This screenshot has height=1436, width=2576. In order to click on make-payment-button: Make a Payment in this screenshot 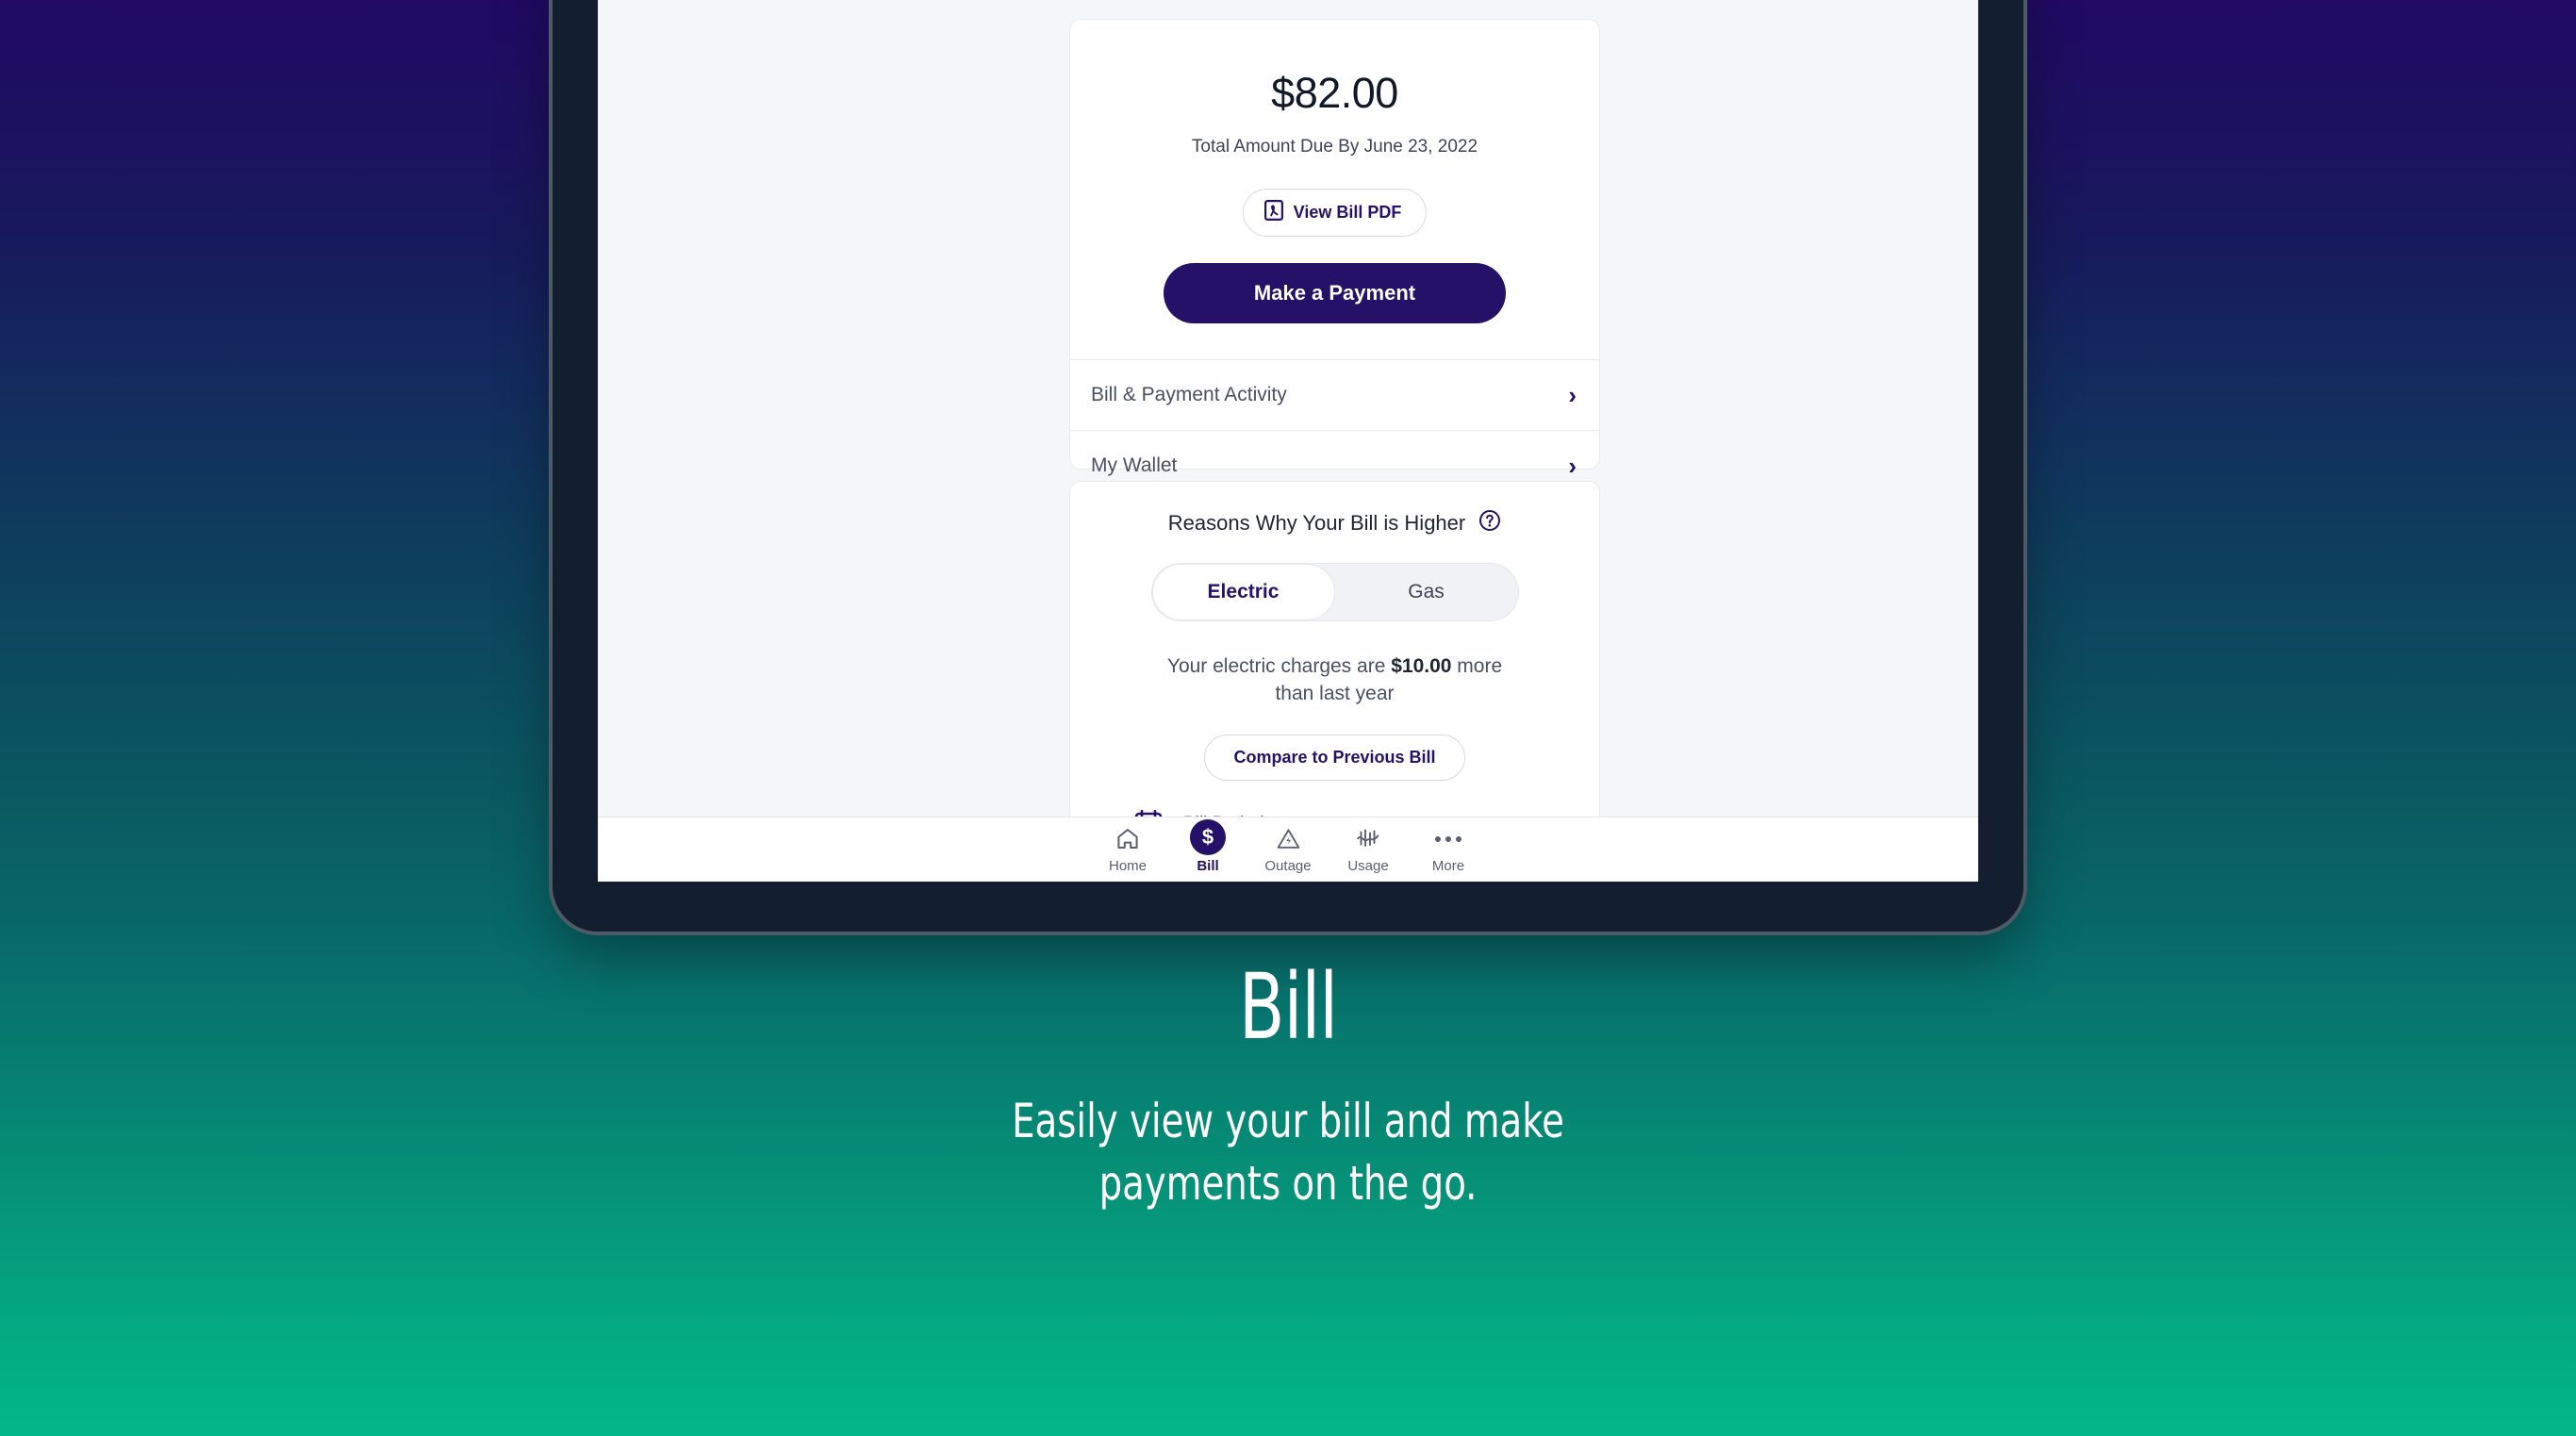, I will do `click(1335, 293)`.